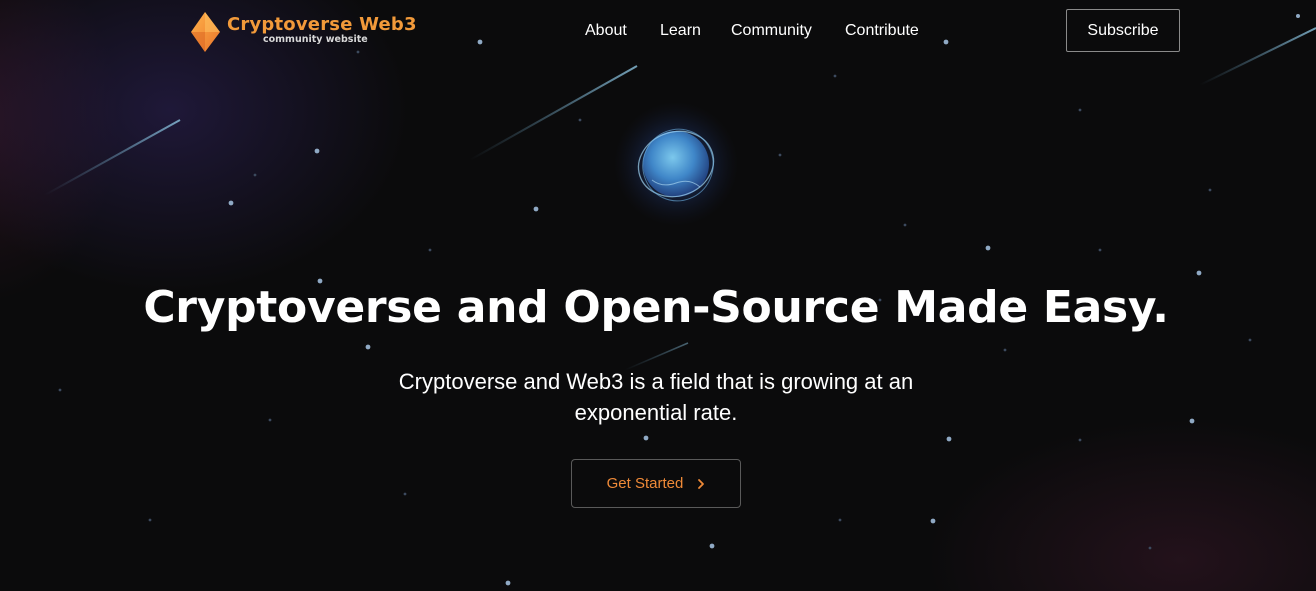 This screenshot has height=591, width=1316. Describe the element at coordinates (315, 39) in the screenshot. I see `brand-subtitle: community website` at that location.